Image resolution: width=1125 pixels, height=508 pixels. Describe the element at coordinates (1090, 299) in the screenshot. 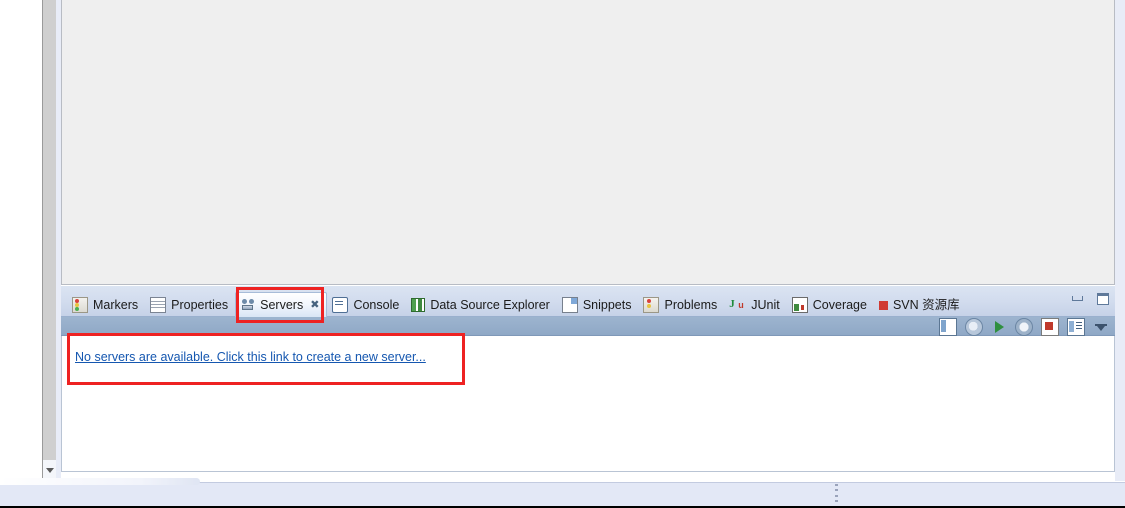

I see `view-window-controls` at that location.